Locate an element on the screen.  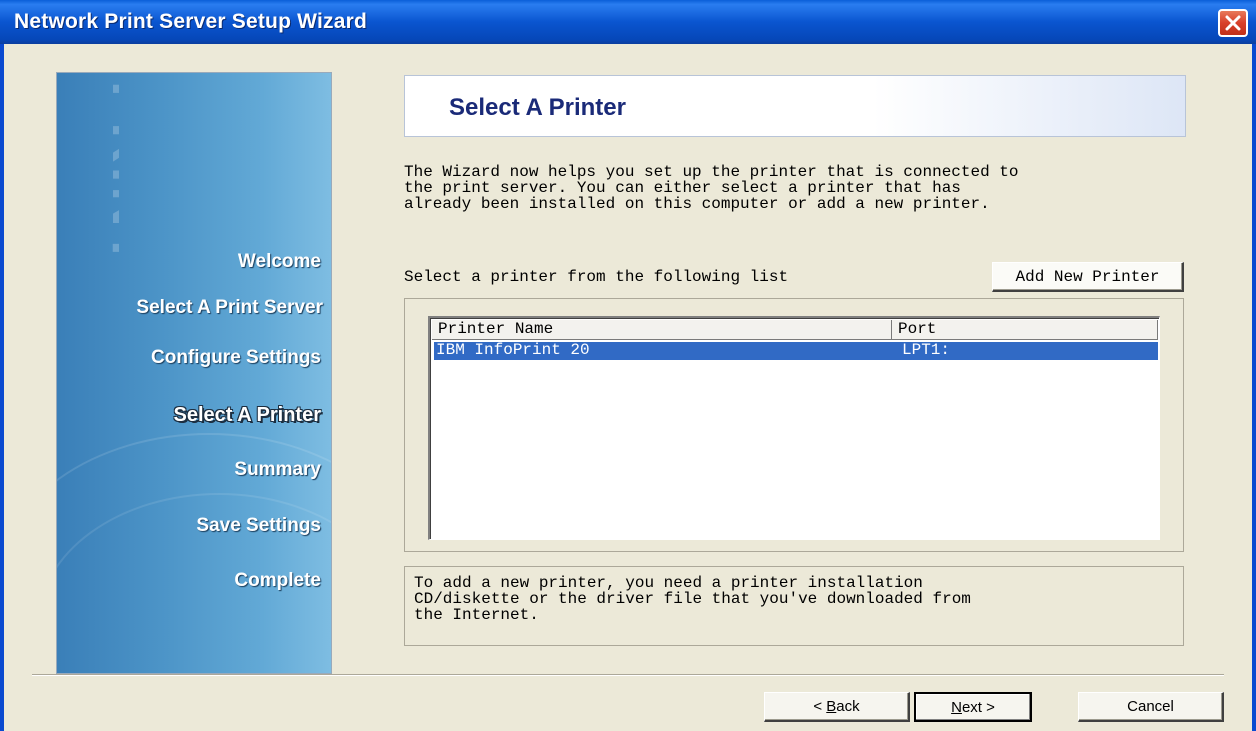
step-complete: Complete is located at coordinates (277, 580).